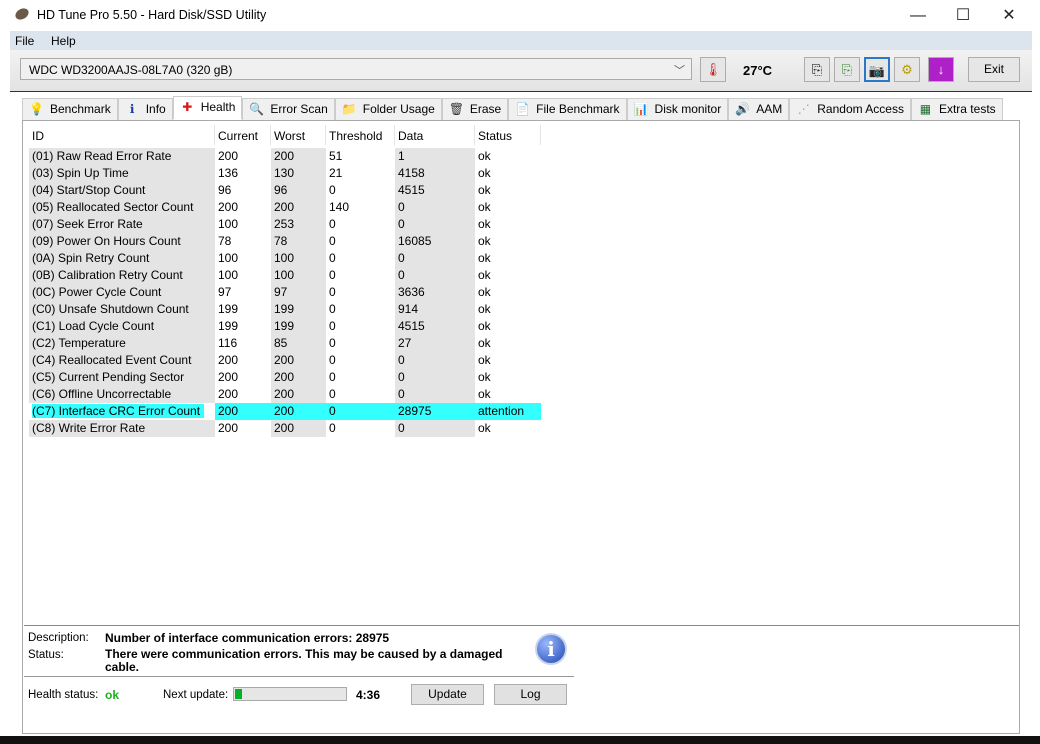  Describe the element at coordinates (63, 41) in the screenshot. I see `menu-help: Help` at that location.